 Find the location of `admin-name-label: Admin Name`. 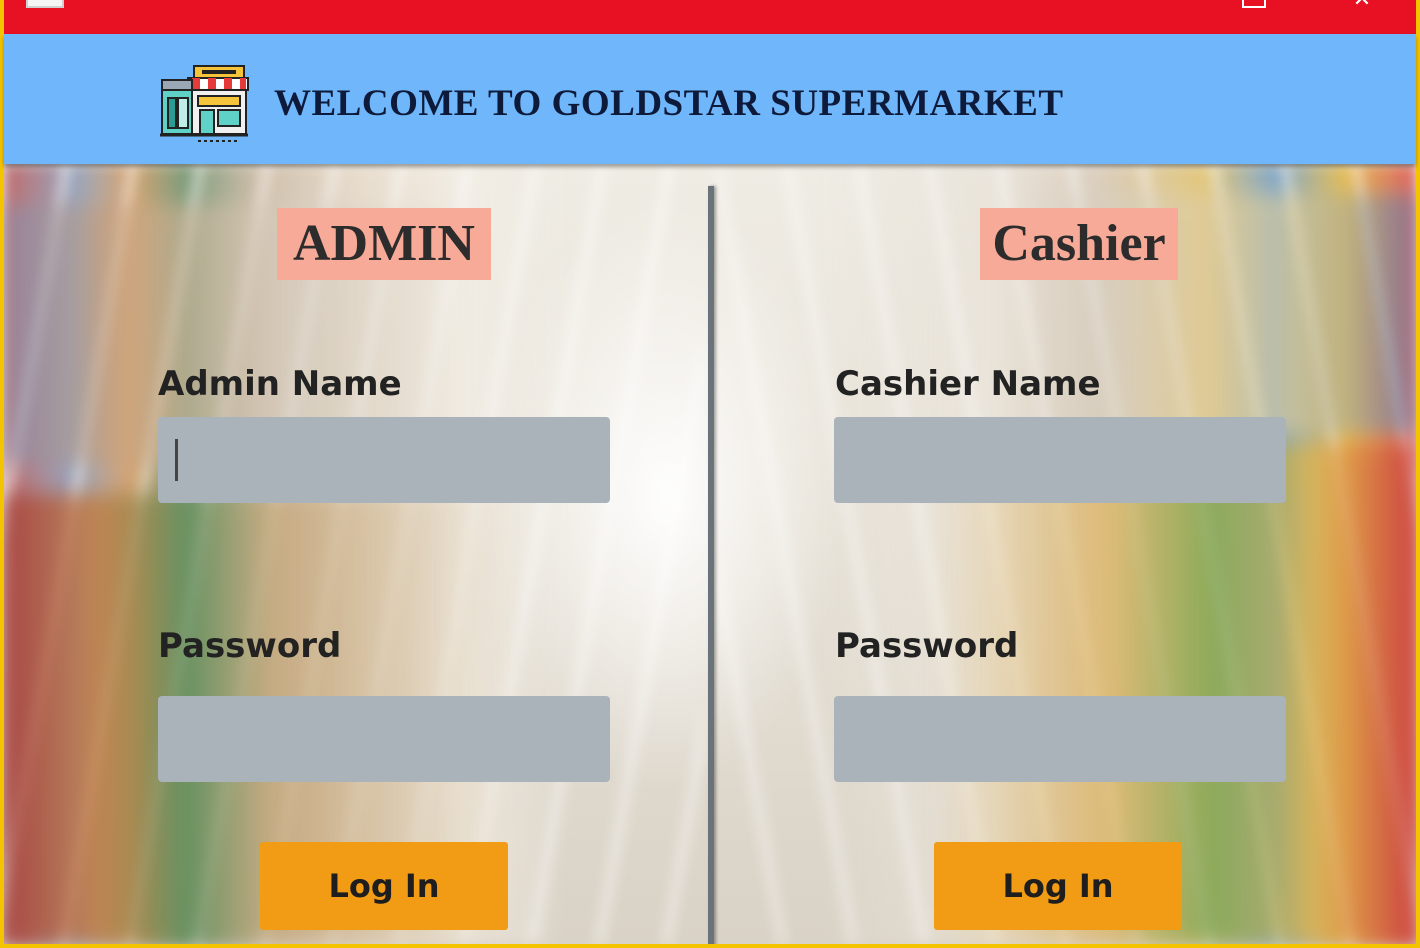

admin-name-label: Admin Name is located at coordinates (280, 384).